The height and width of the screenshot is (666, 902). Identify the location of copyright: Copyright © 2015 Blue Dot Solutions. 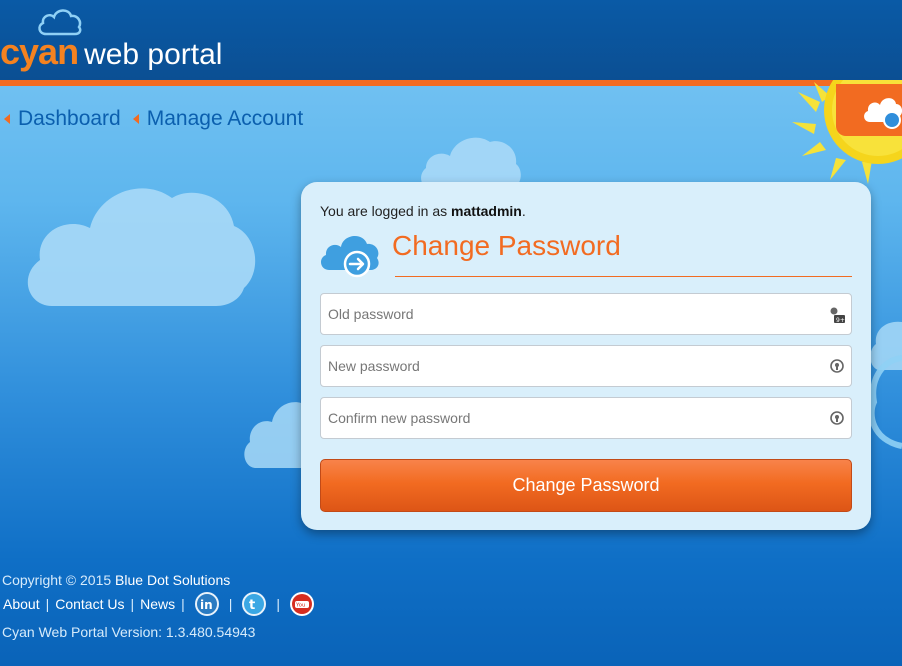
(116, 580).